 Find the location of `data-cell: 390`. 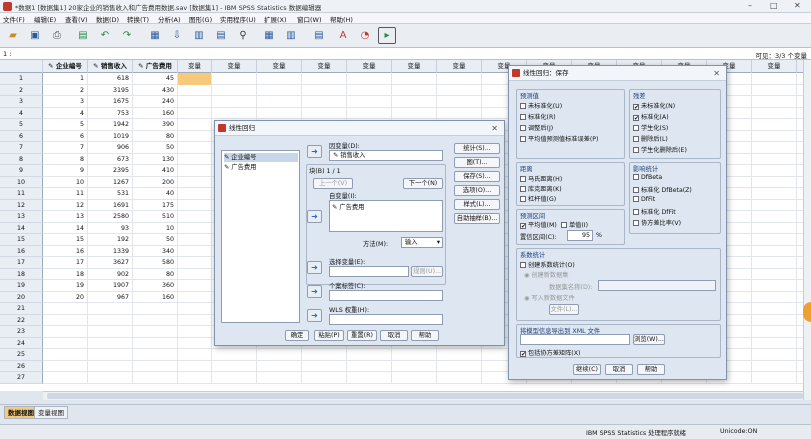

data-cell: 390 is located at coordinates (155, 125).